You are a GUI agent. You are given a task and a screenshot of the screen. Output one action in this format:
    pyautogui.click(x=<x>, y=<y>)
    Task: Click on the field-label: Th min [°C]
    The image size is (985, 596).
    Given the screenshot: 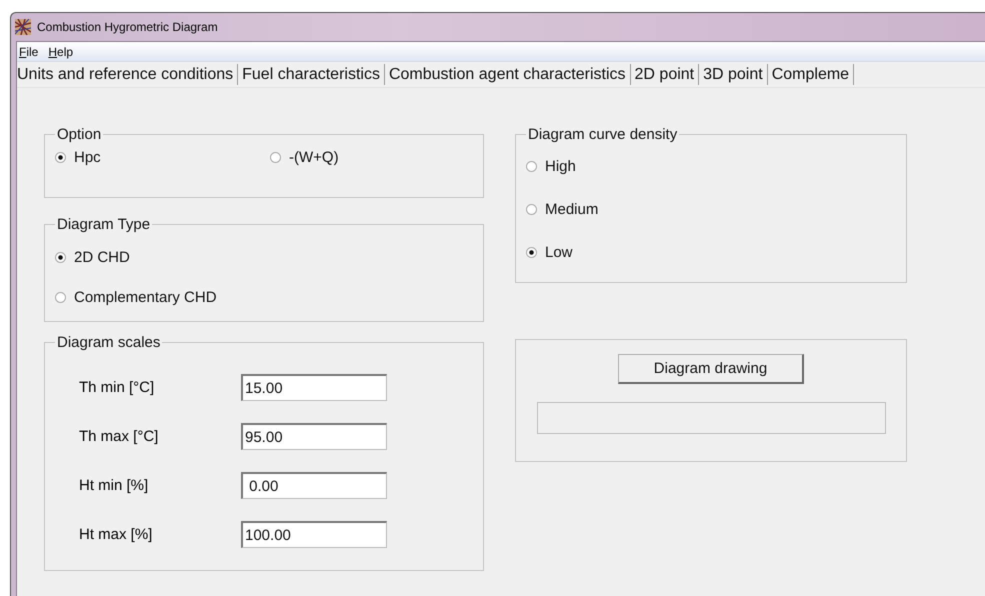 What is the action you would take?
    pyautogui.click(x=117, y=387)
    